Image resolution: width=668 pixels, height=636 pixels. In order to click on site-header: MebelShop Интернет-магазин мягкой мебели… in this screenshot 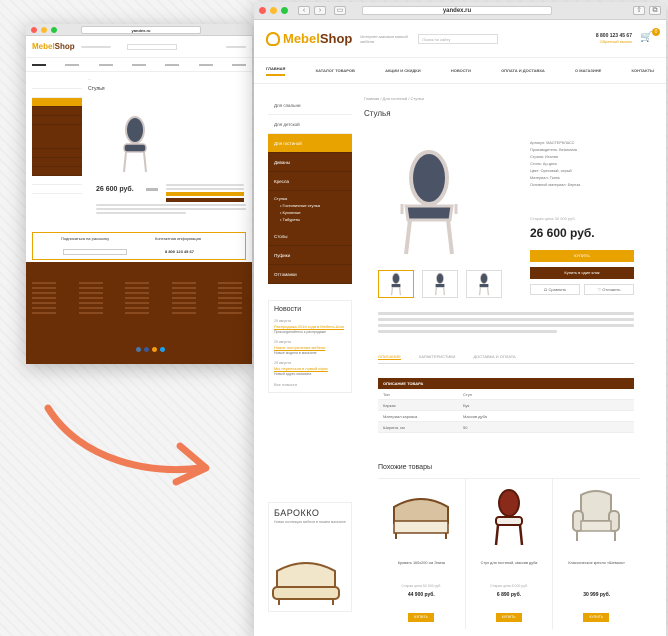, I will do `click(460, 39)`.